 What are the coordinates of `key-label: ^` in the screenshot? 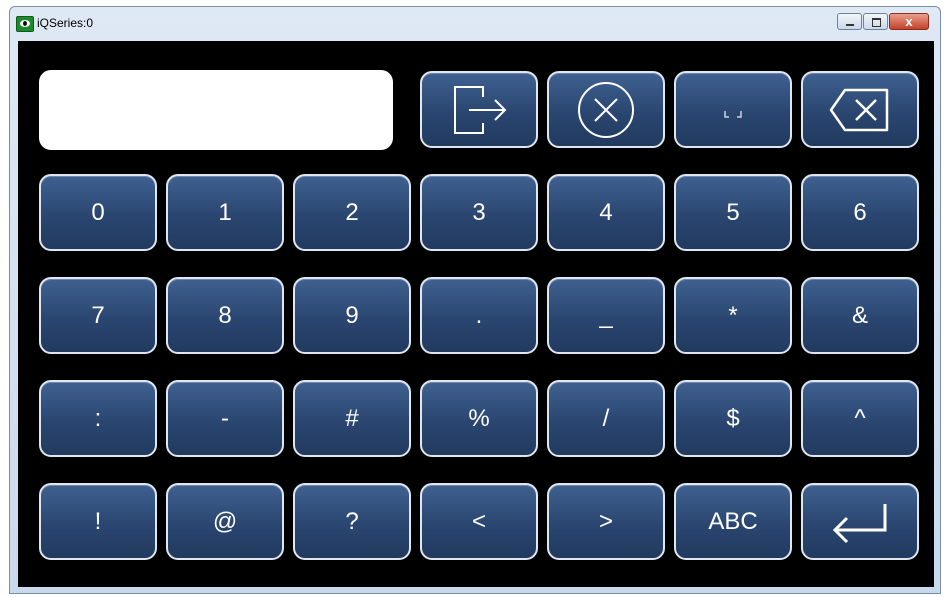 It's located at (860, 418).